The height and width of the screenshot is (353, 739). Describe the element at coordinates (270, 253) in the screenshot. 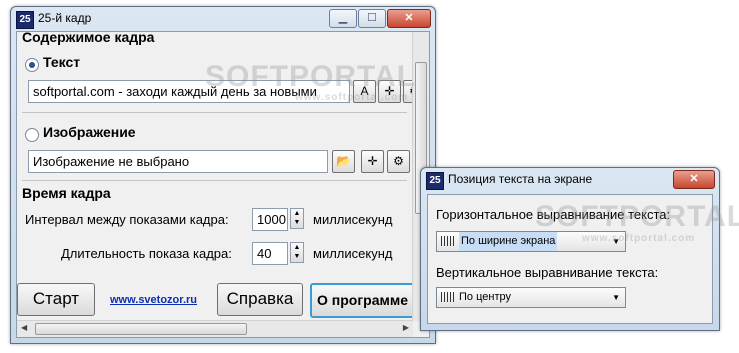

I see `duration-input: 40` at that location.